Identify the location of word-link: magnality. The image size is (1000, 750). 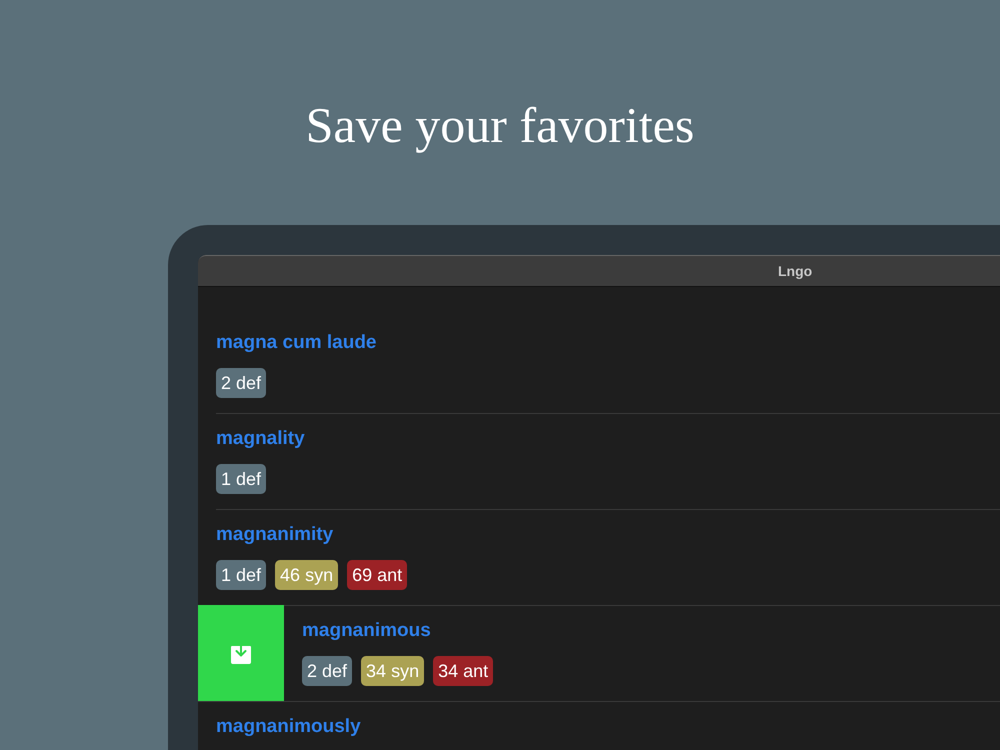
(260, 439).